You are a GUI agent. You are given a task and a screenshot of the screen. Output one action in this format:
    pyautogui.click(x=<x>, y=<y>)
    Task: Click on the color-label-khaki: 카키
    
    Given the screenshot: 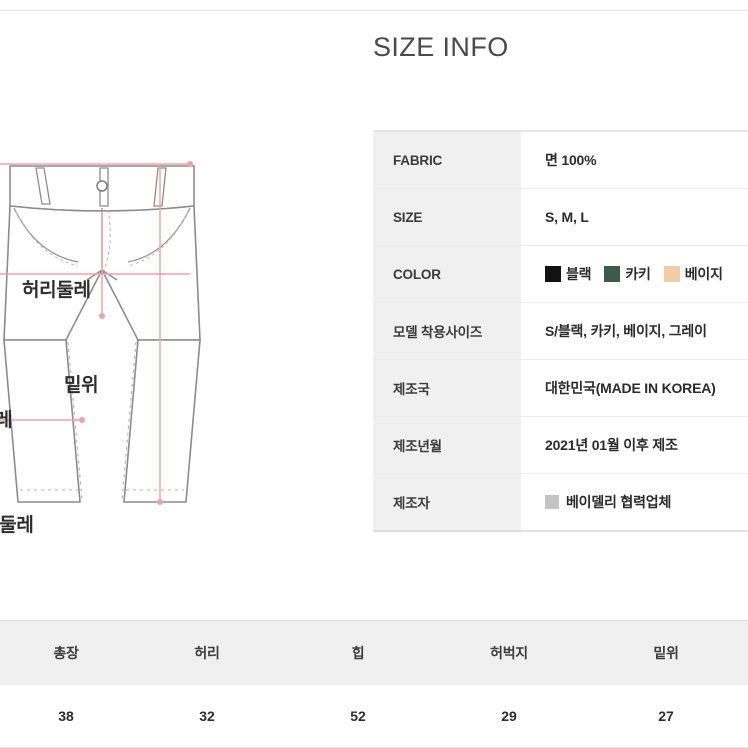 What is the action you would take?
    pyautogui.click(x=638, y=274)
    